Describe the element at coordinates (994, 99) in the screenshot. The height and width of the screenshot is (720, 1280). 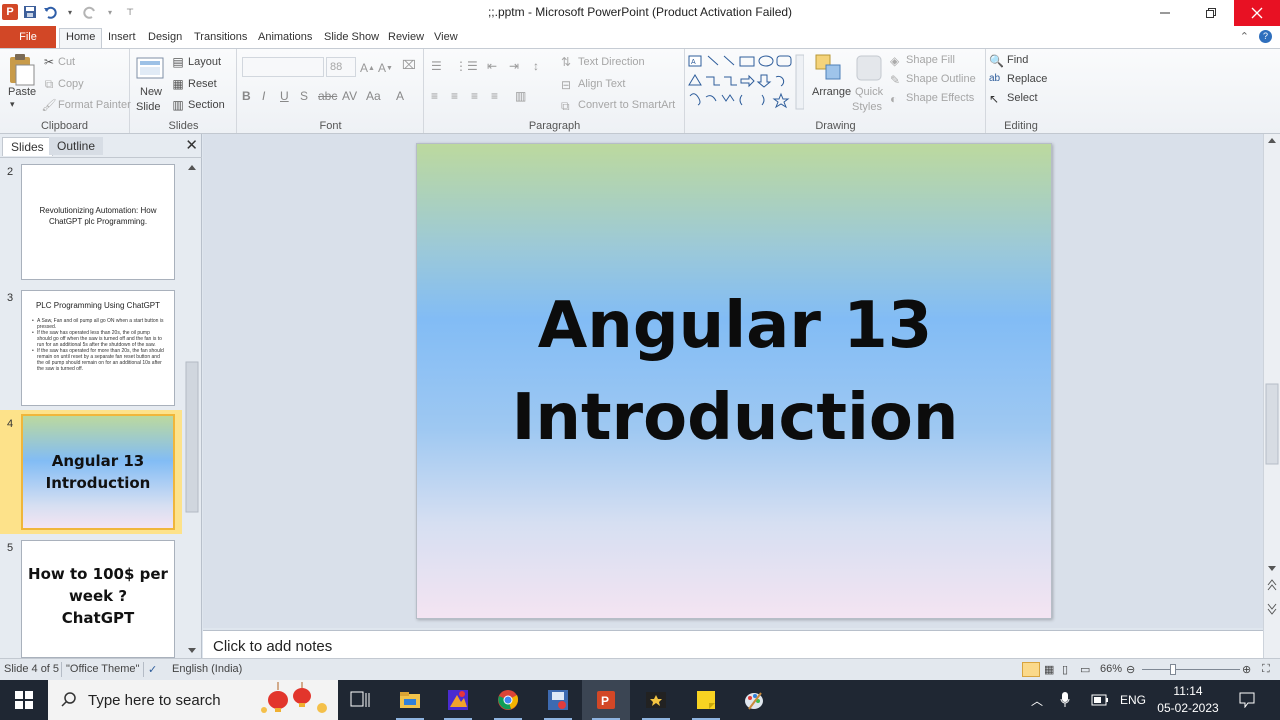
I see `select-icon: ↖` at that location.